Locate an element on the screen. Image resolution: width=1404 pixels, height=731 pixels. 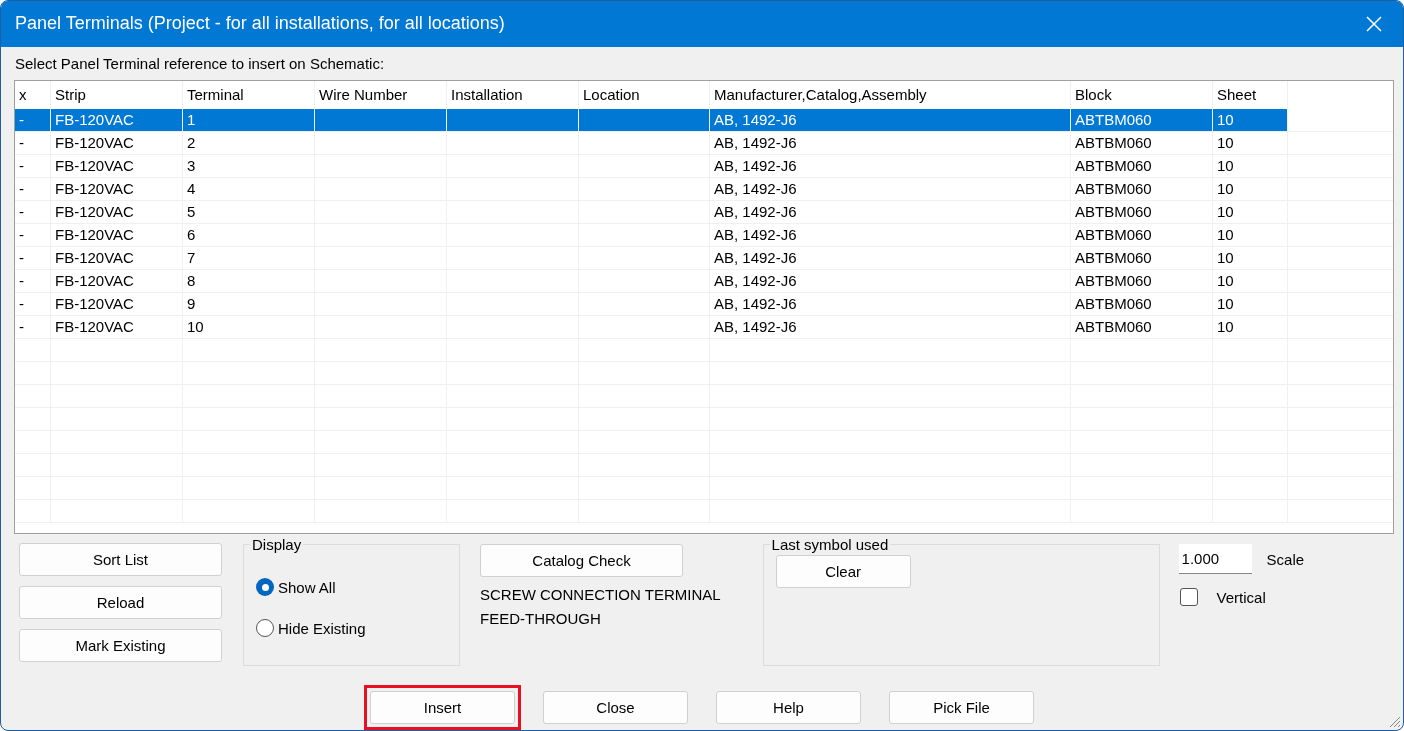
dialog-button: Help is located at coordinates (788, 707).